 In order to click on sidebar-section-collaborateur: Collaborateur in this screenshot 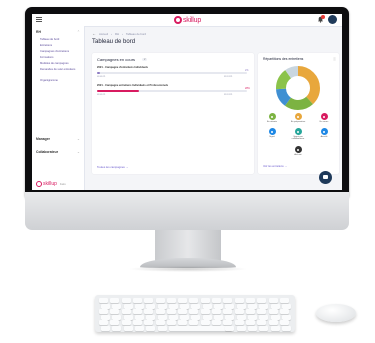, I will do `click(47, 152)`.